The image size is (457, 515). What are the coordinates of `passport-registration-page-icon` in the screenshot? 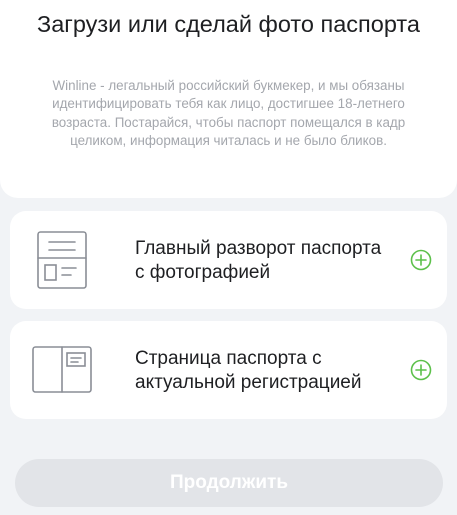 It's located at (62, 369).